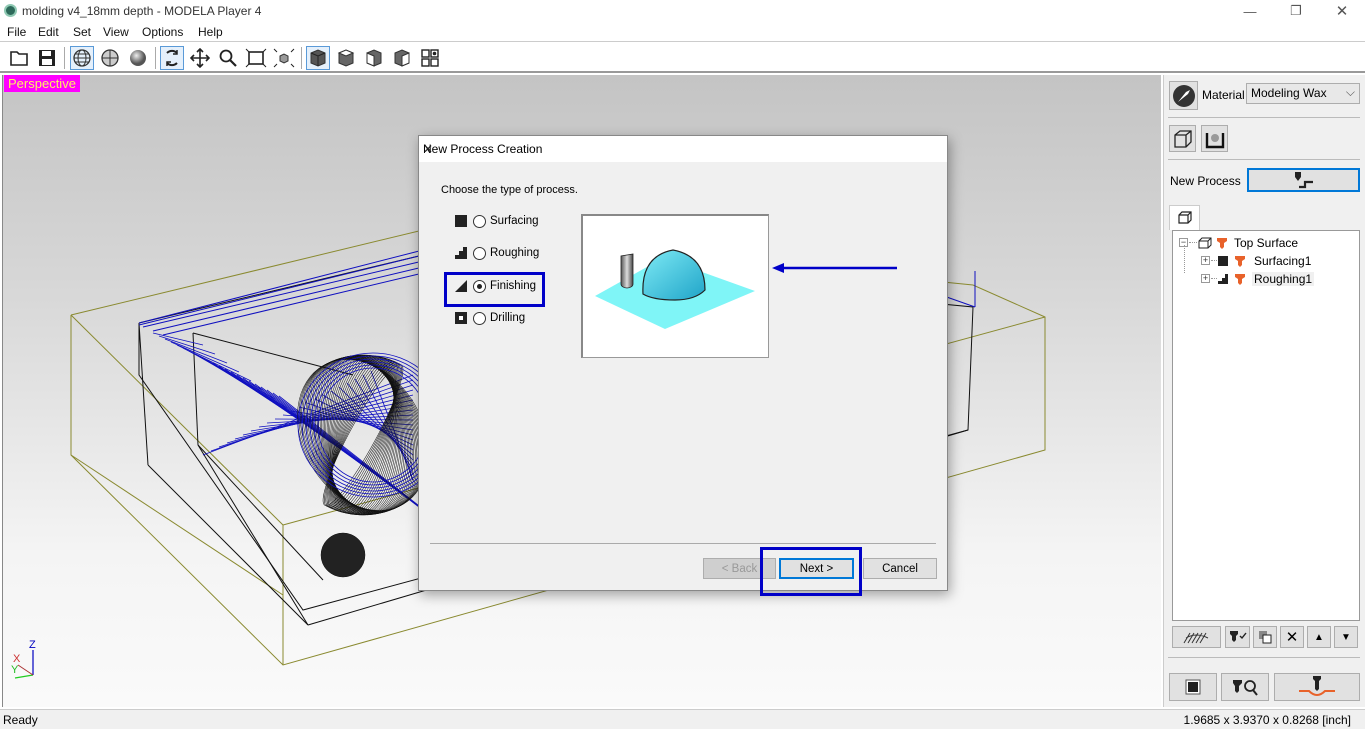 The image size is (1365, 729). Describe the element at coordinates (16, 32) in the screenshot. I see `menu-file: File` at that location.